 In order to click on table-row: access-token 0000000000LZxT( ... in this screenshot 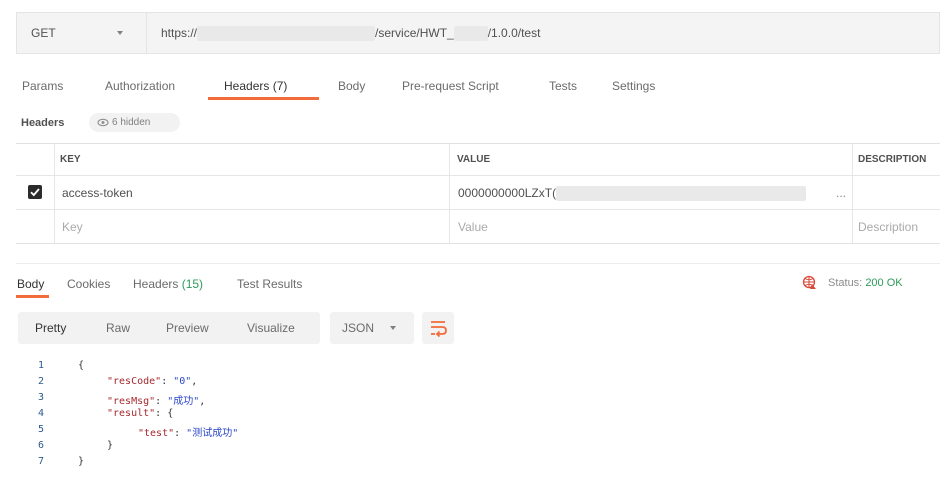, I will do `click(478, 193)`.